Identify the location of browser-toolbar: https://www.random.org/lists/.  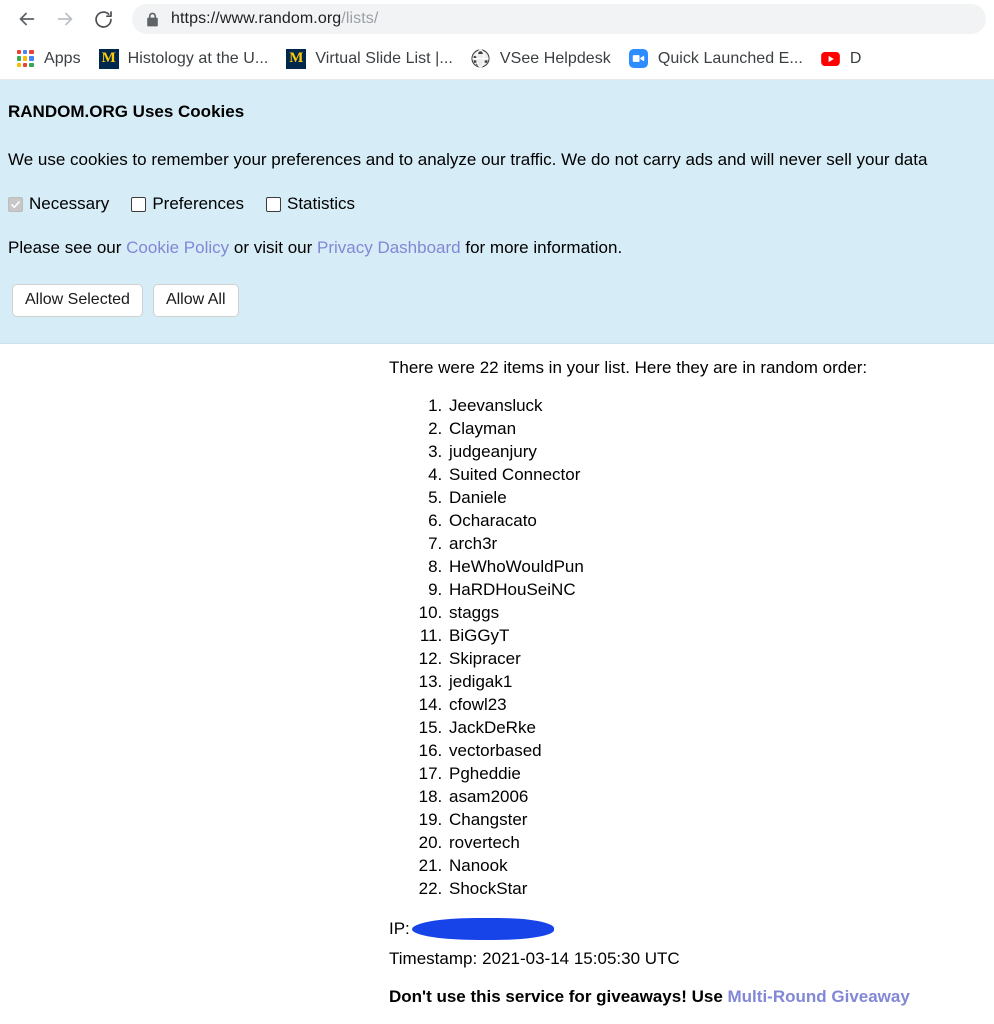
(497, 19).